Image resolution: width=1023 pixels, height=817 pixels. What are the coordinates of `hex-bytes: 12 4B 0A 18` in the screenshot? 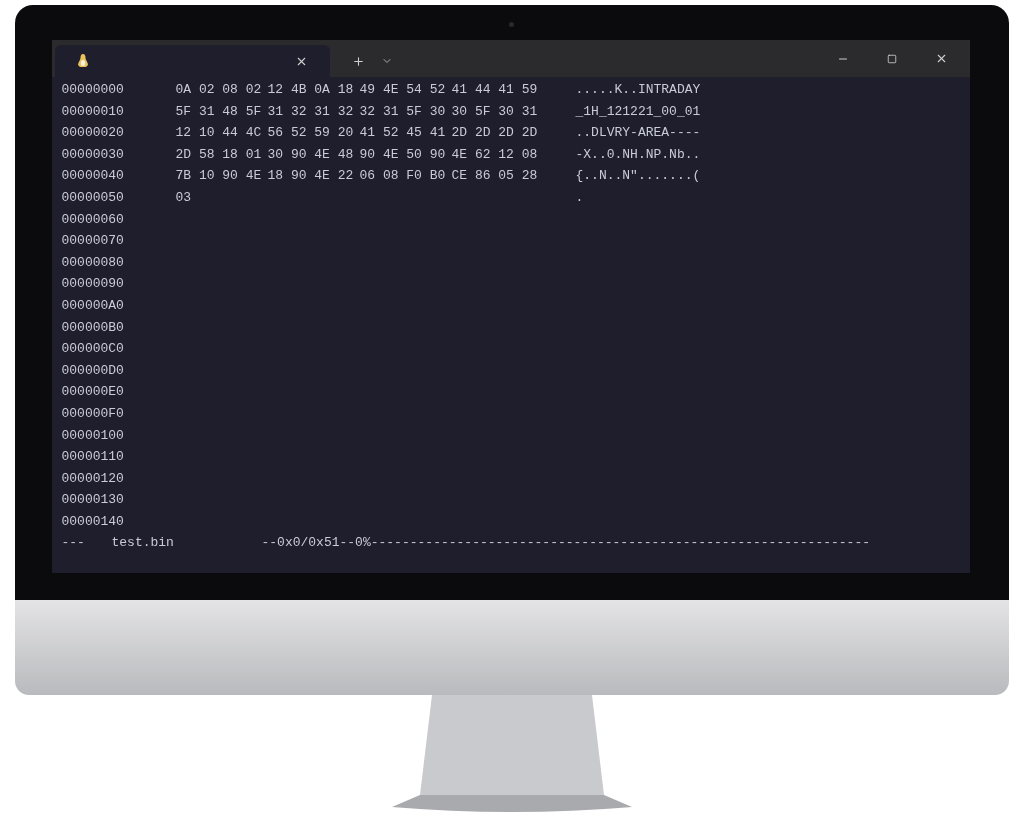 It's located at (311, 90).